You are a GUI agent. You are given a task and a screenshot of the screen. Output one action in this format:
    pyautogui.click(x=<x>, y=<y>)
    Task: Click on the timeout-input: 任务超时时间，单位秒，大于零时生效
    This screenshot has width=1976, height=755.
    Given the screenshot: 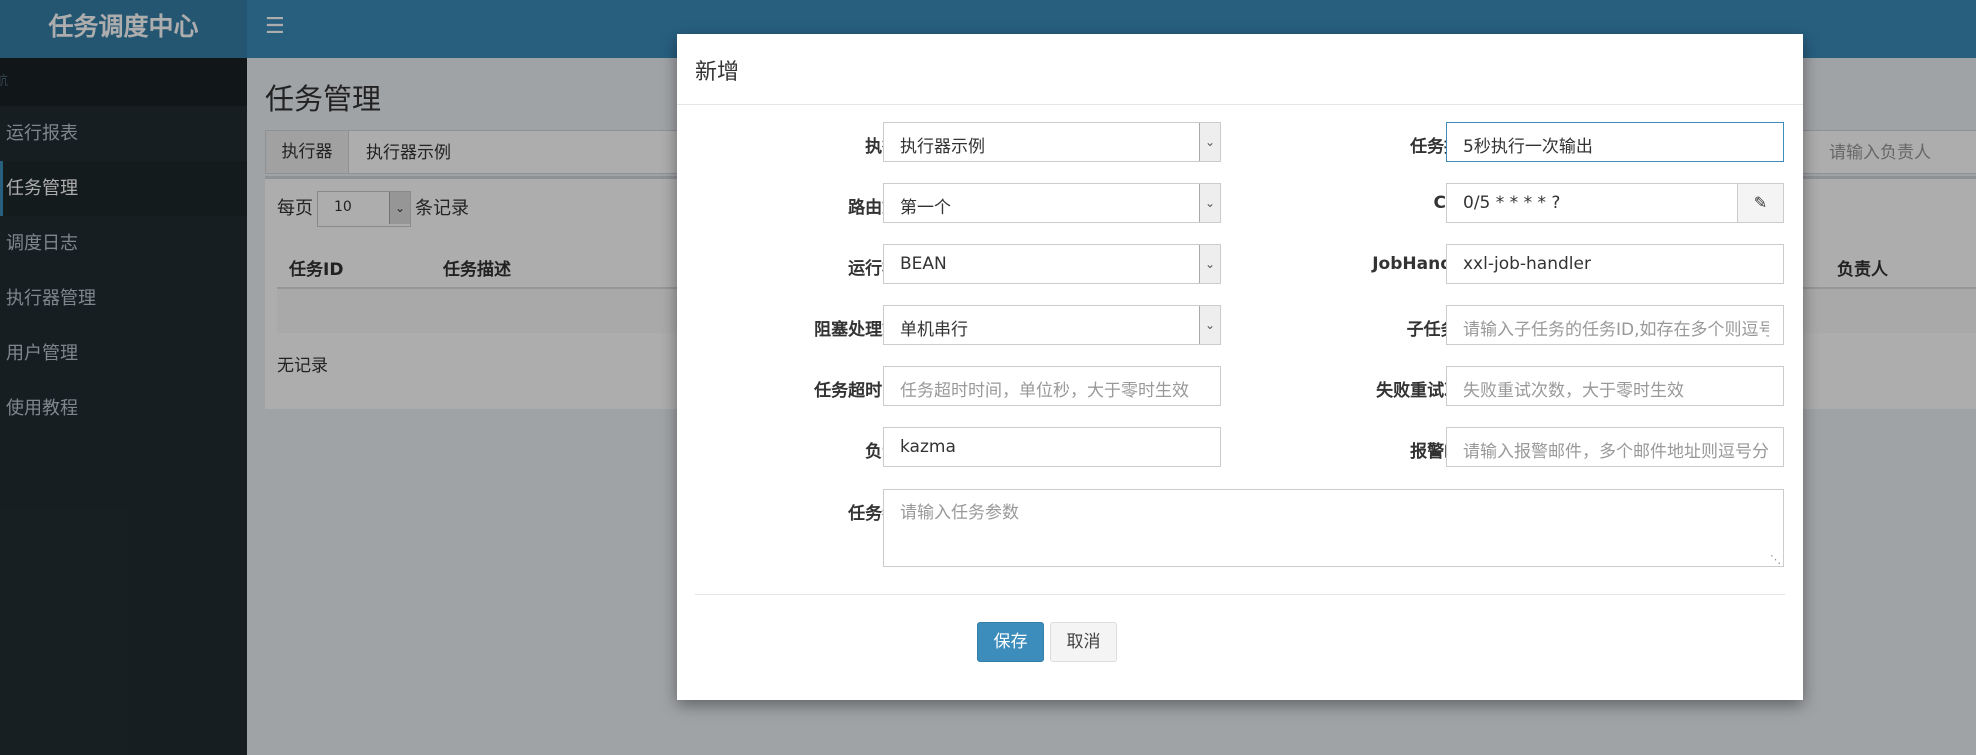 What is the action you would take?
    pyautogui.click(x=1052, y=386)
    